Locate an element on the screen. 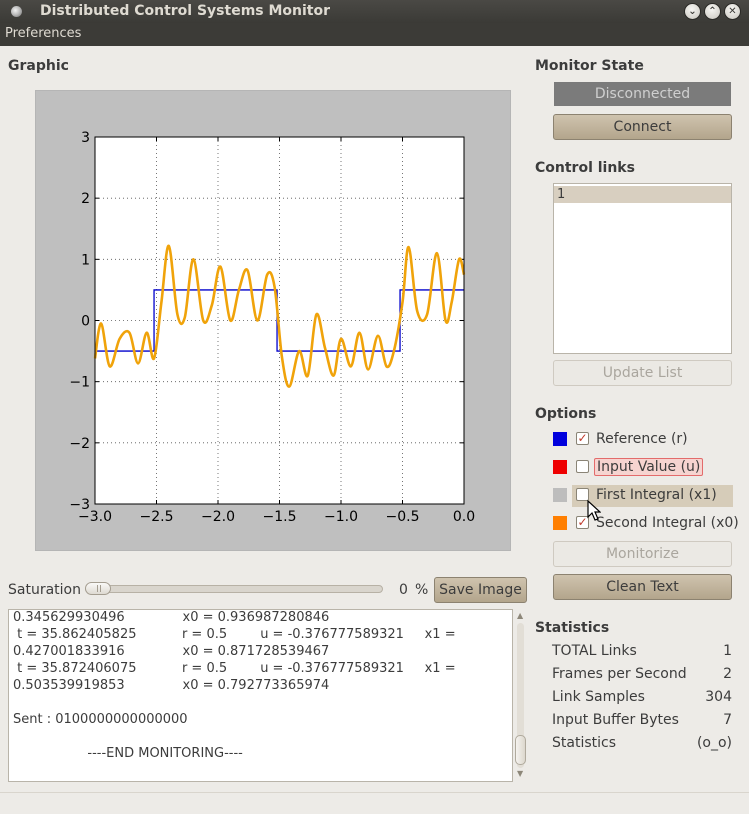 This screenshot has width=749, height=814. log-line: 0.427001833916 x0 = 0.871728539467 is located at coordinates (171, 651).